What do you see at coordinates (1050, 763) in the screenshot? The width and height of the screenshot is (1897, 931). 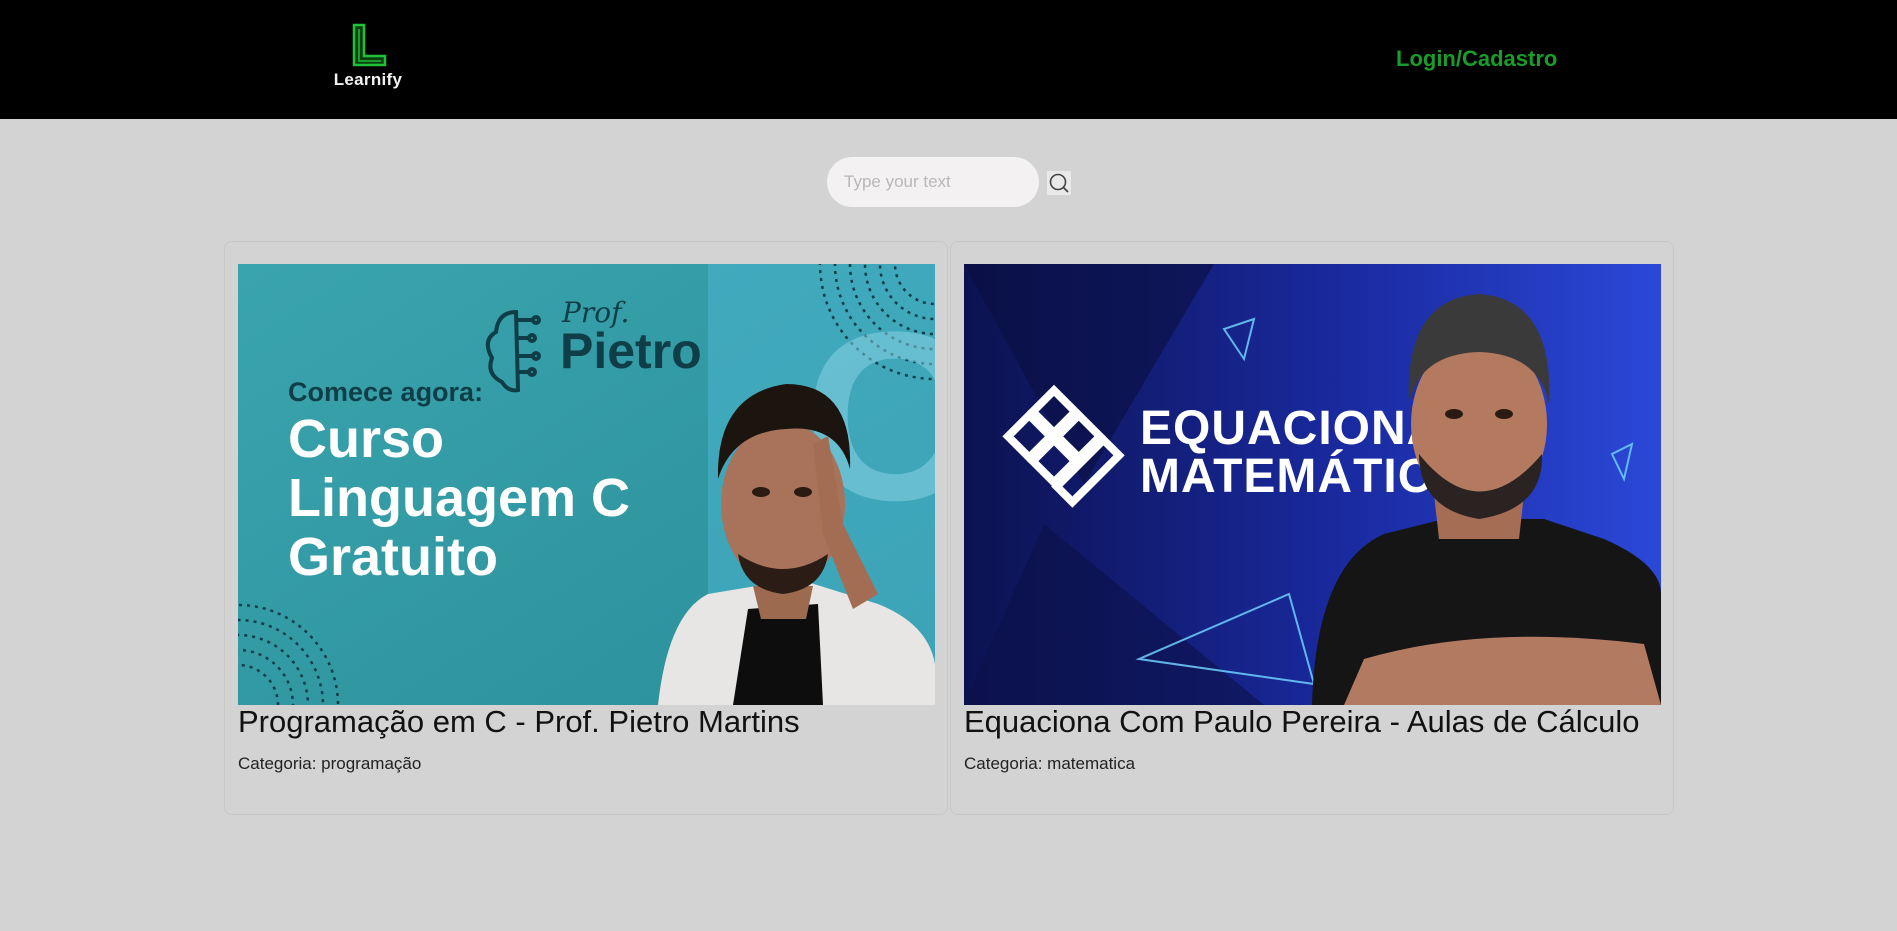 I see `course-category: Categoria: matematica` at bounding box center [1050, 763].